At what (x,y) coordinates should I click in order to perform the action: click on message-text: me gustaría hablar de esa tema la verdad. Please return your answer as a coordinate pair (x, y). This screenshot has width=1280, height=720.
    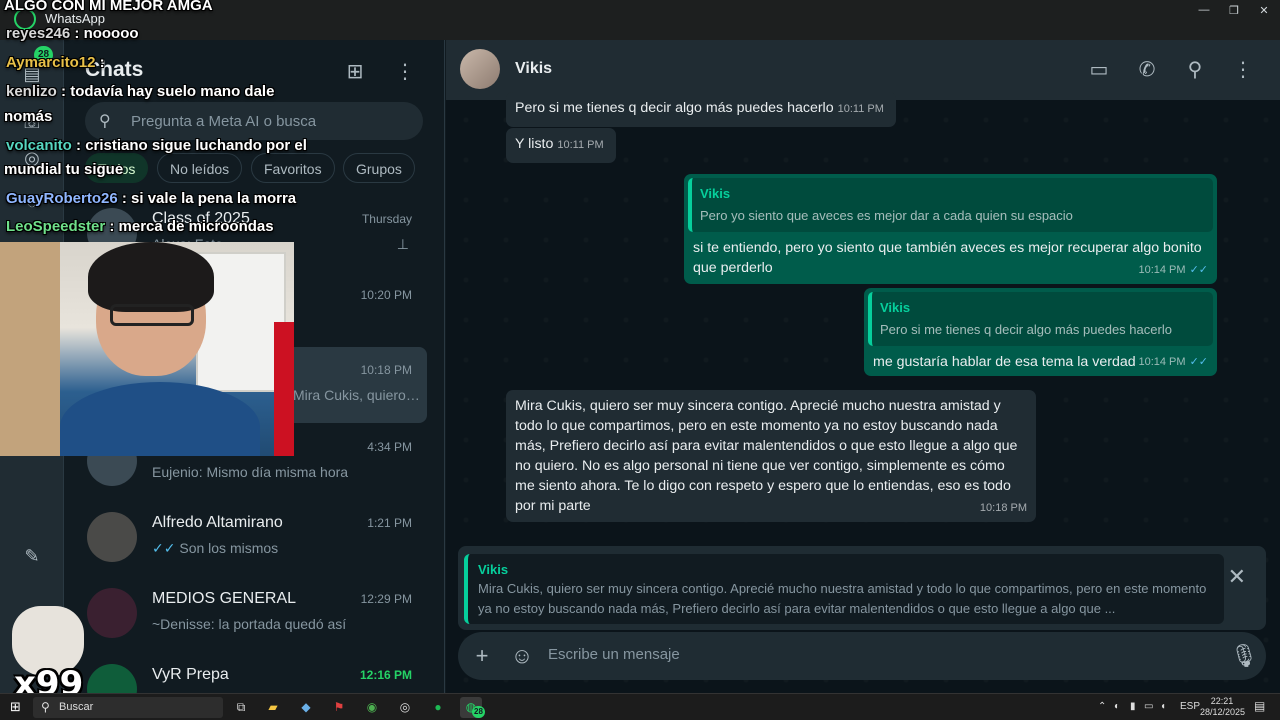
    Looking at the image, I should click on (1004, 362).